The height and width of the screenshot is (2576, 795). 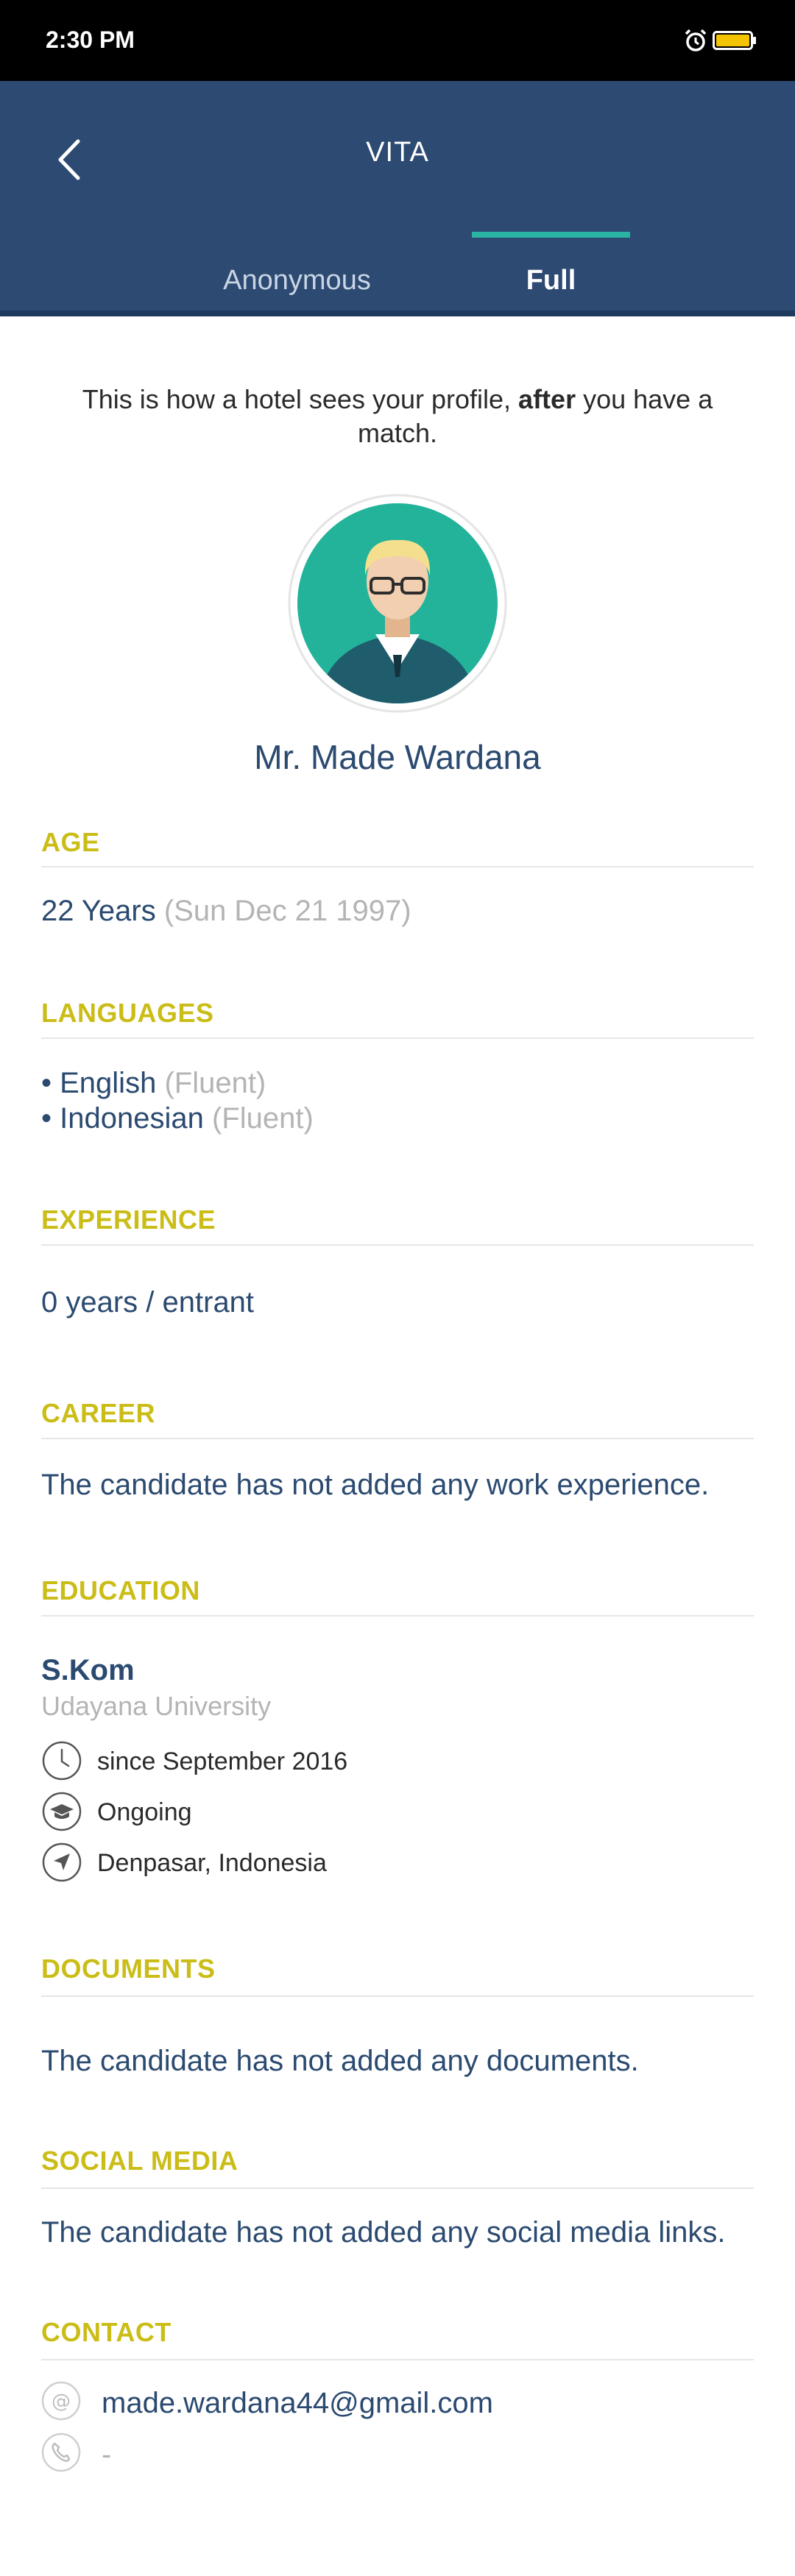 What do you see at coordinates (62, 1862) in the screenshot?
I see `navigation-arrow-icon` at bounding box center [62, 1862].